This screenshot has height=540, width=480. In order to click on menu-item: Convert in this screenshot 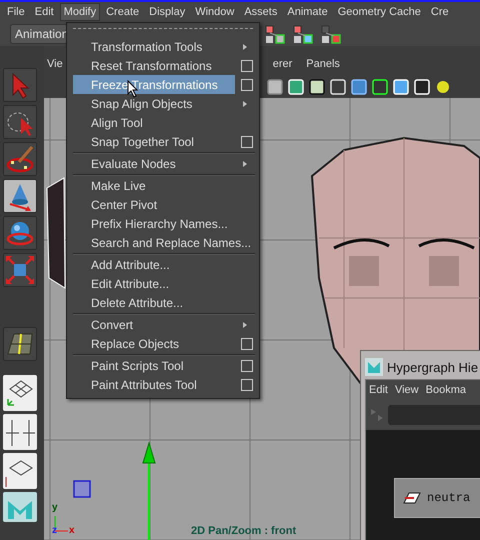, I will do `click(166, 324)`.